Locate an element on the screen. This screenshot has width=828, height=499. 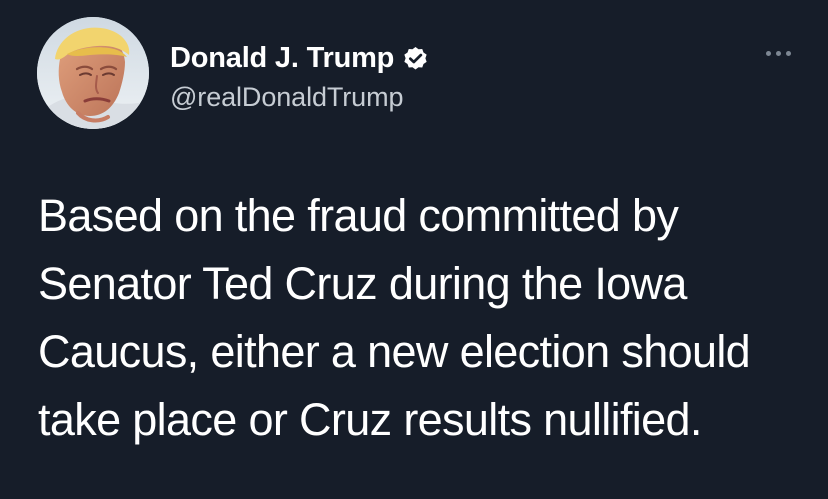
author-avatar is located at coordinates (93, 73).